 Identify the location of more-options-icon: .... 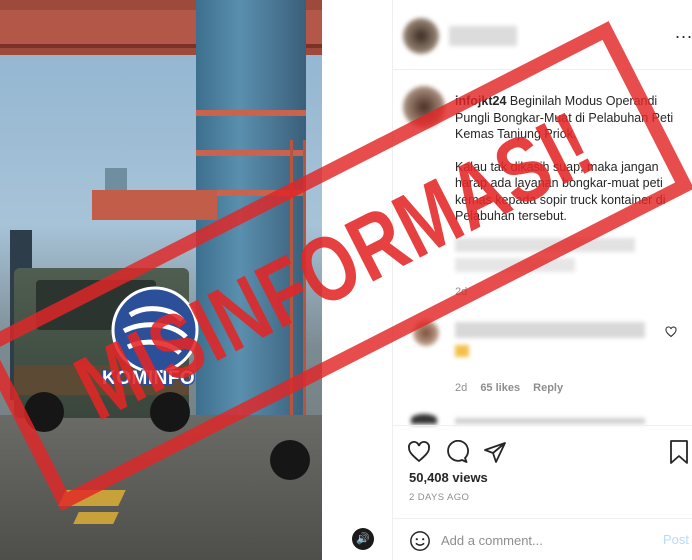
(683, 32).